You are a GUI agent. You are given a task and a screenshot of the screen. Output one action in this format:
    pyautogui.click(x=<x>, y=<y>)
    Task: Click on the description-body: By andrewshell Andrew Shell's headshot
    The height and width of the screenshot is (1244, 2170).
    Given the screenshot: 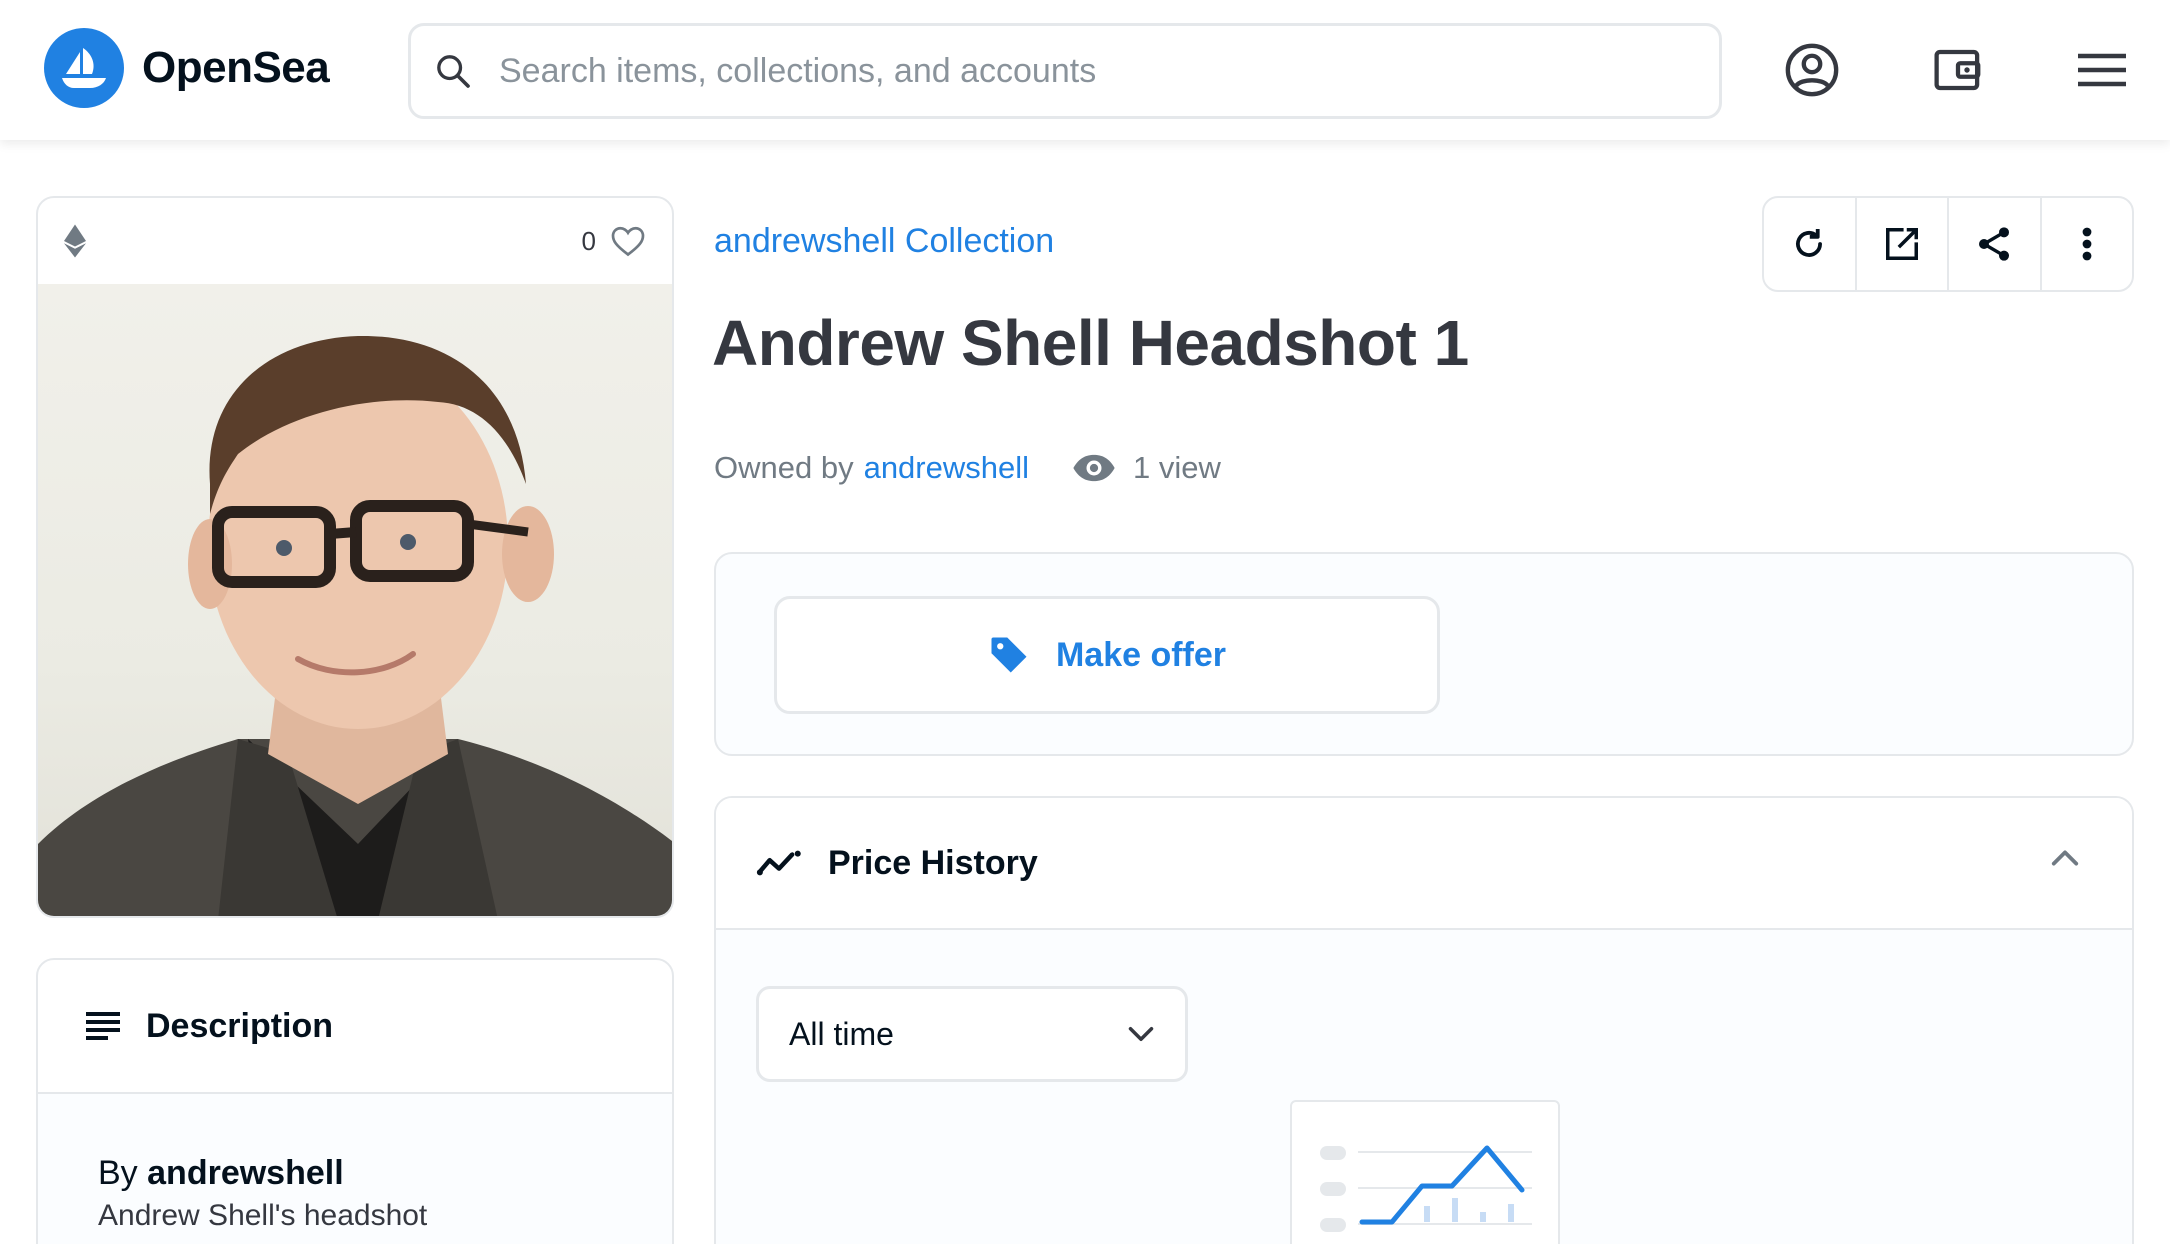 What is the action you would take?
    pyautogui.click(x=355, y=1169)
    